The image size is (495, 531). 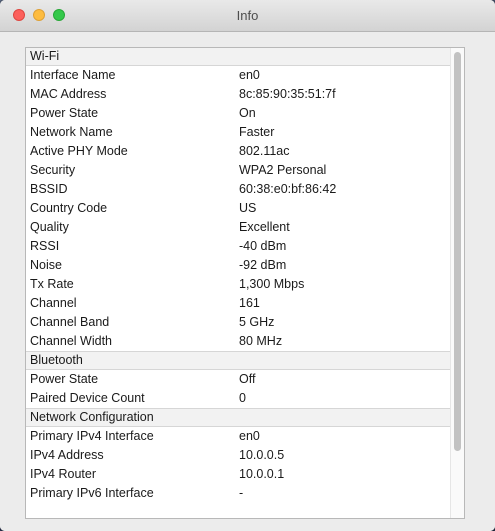 I want to click on info-row: Channel Width 80 MHz, so click(x=238, y=341).